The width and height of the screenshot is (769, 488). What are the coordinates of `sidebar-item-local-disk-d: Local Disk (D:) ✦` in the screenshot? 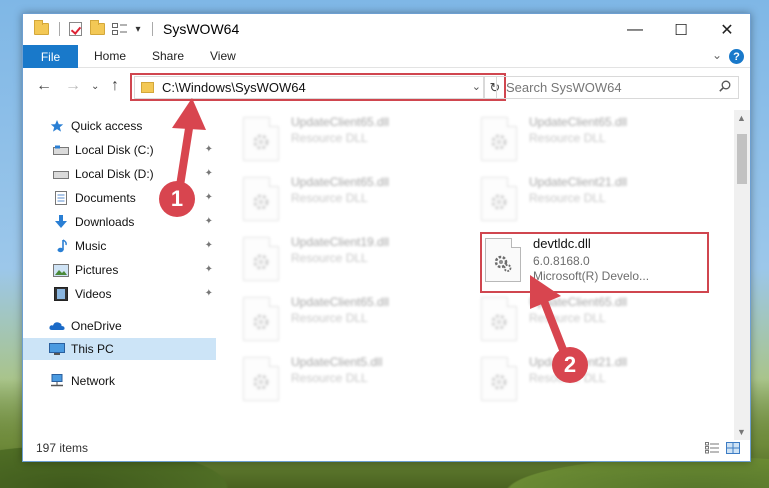 It's located at (119, 174).